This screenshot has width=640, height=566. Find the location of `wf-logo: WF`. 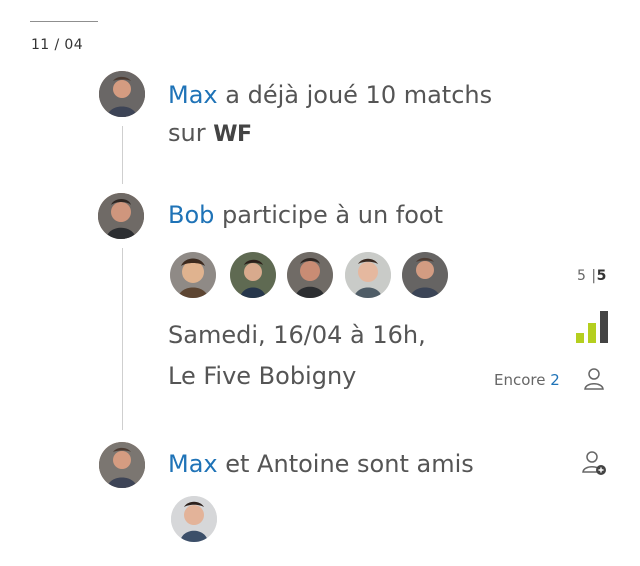

wf-logo: WF is located at coordinates (232, 134).